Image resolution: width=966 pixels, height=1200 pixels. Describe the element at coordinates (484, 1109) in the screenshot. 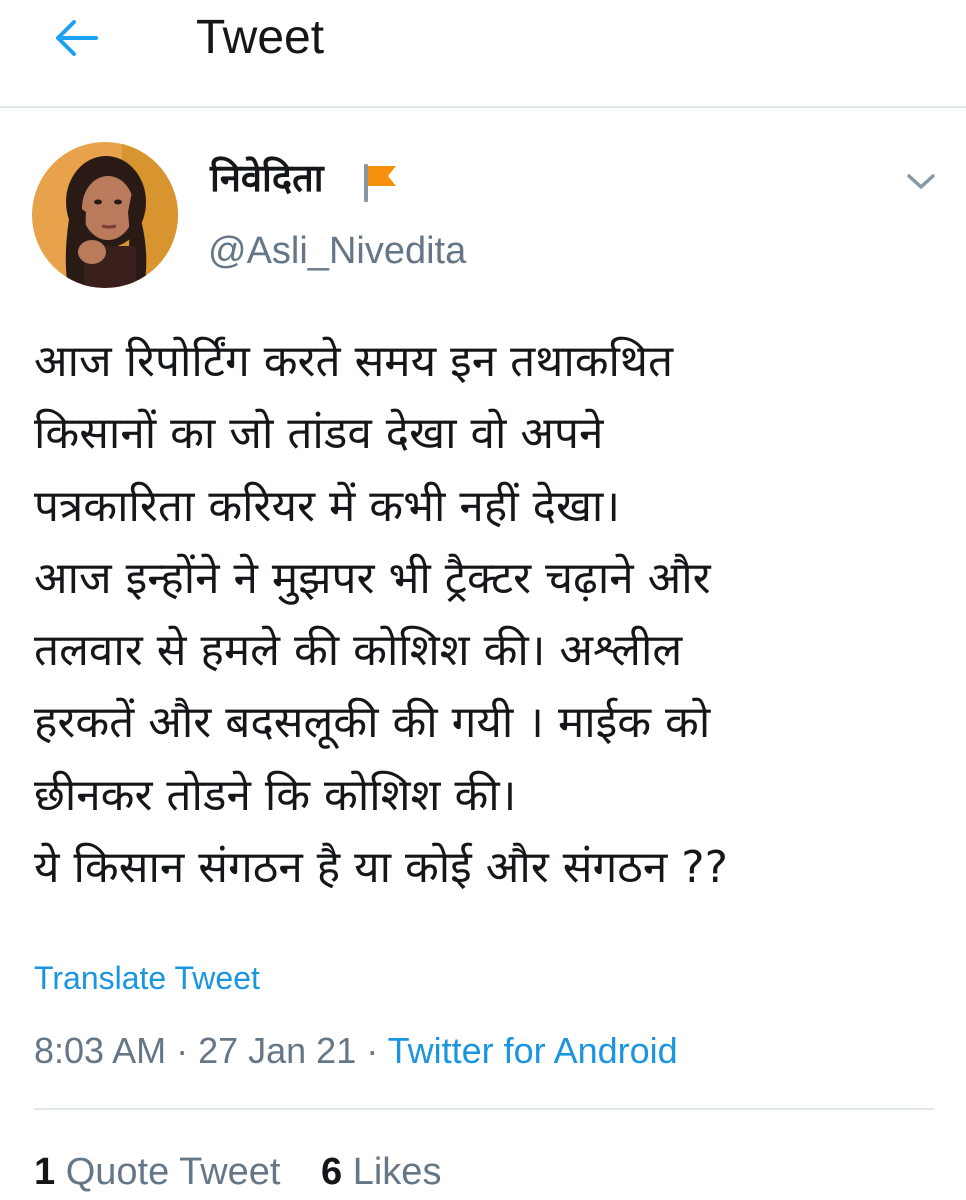

I see `divider` at that location.